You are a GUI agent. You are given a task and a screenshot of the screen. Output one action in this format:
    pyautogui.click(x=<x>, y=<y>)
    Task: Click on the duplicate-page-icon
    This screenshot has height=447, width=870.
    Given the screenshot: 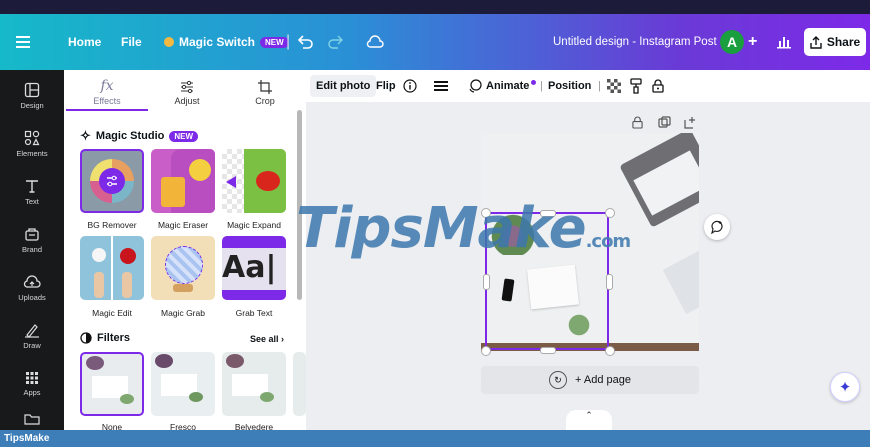 What is the action you would take?
    pyautogui.click(x=664, y=124)
    